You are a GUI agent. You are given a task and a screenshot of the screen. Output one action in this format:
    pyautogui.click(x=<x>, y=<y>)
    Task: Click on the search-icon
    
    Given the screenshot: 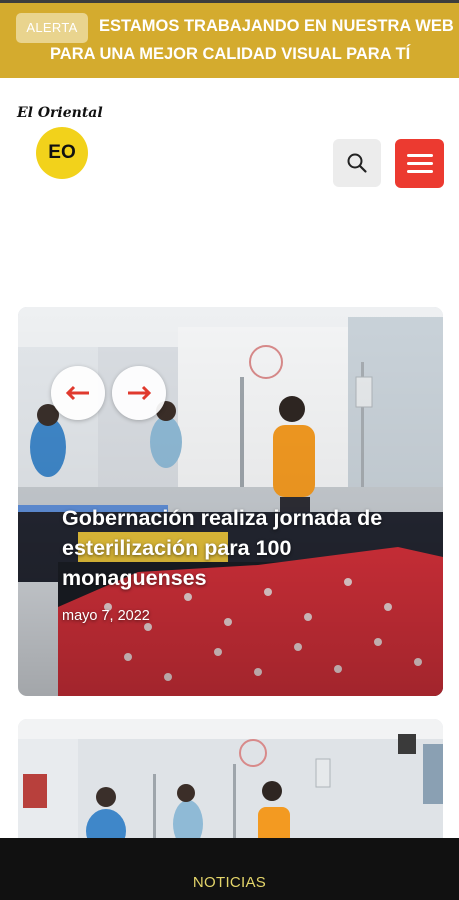 What is the action you would take?
    pyautogui.click(x=357, y=163)
    